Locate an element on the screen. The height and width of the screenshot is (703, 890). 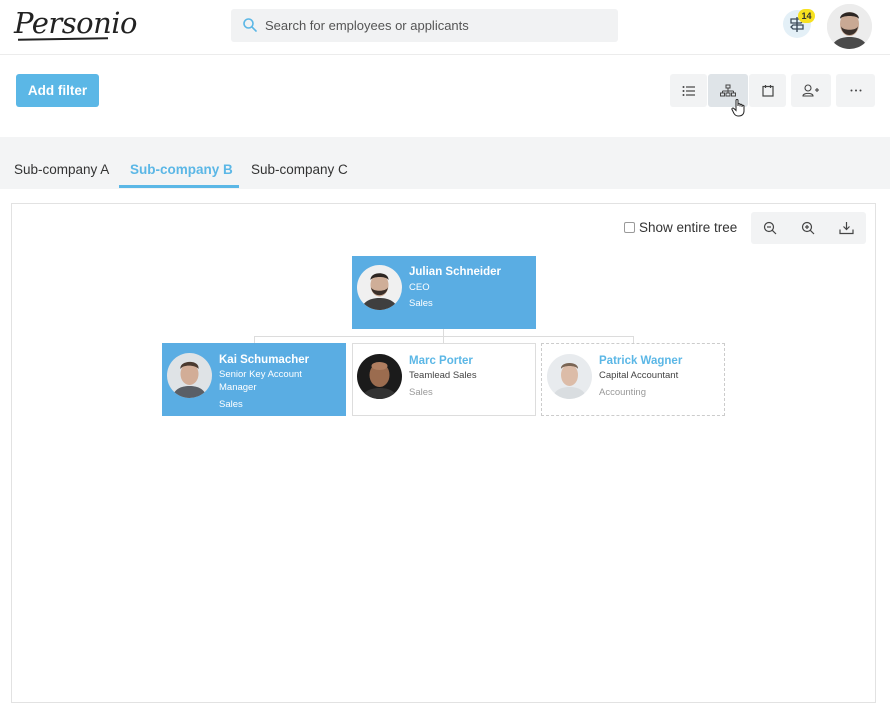
employee-role: Senior Key Account Manager is located at coordinates (260, 381).